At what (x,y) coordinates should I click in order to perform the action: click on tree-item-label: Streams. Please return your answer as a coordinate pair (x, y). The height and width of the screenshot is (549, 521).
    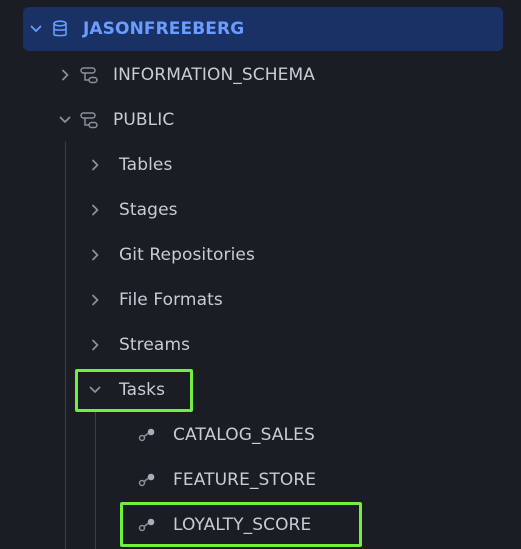
    Looking at the image, I should click on (155, 345).